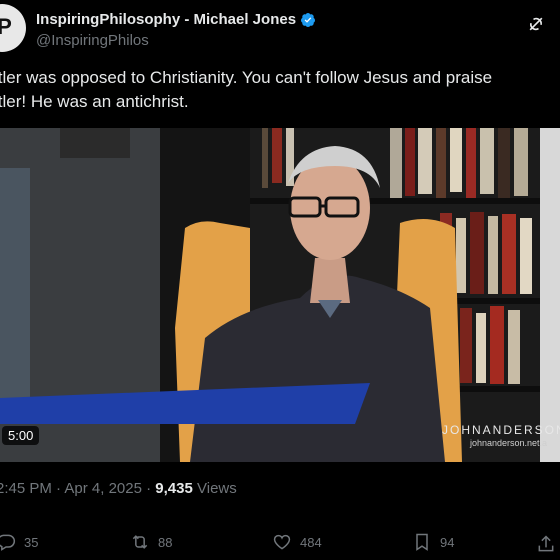 This screenshot has height=560, width=560. What do you see at coordinates (13, 28) in the screenshot?
I see `avatar: IP` at bounding box center [13, 28].